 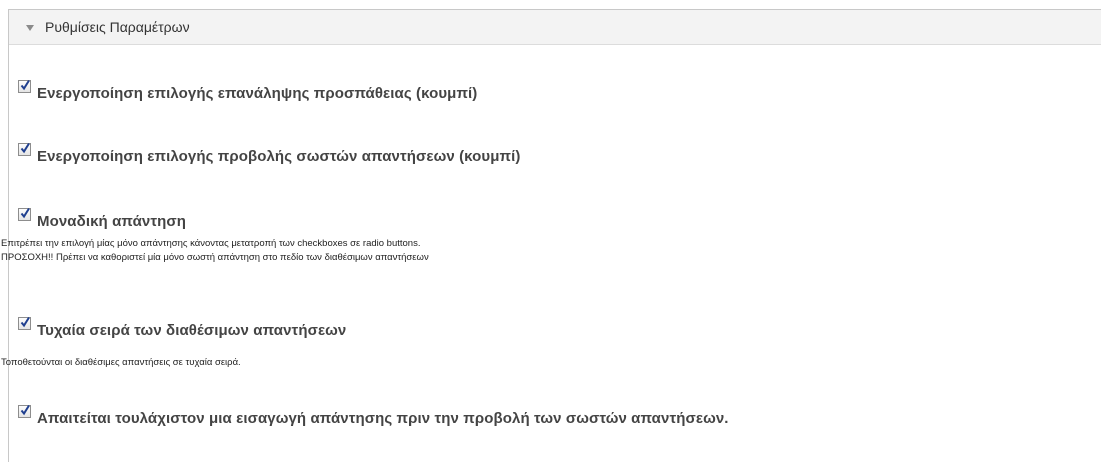 I want to click on triangle-down-icon, so click(x=30, y=28).